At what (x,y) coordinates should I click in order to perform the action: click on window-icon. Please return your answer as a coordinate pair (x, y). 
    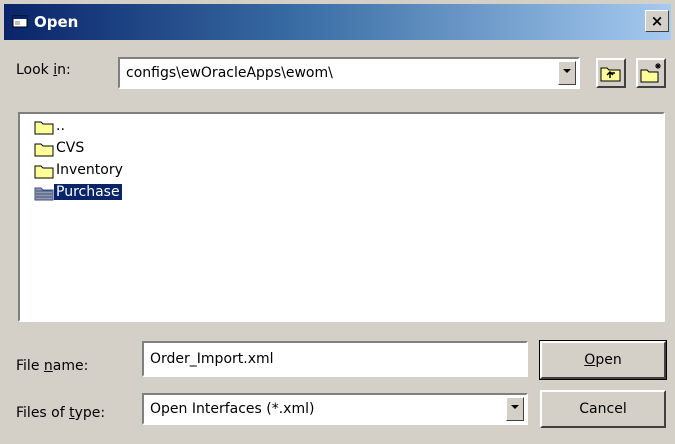
    Looking at the image, I should click on (20, 21).